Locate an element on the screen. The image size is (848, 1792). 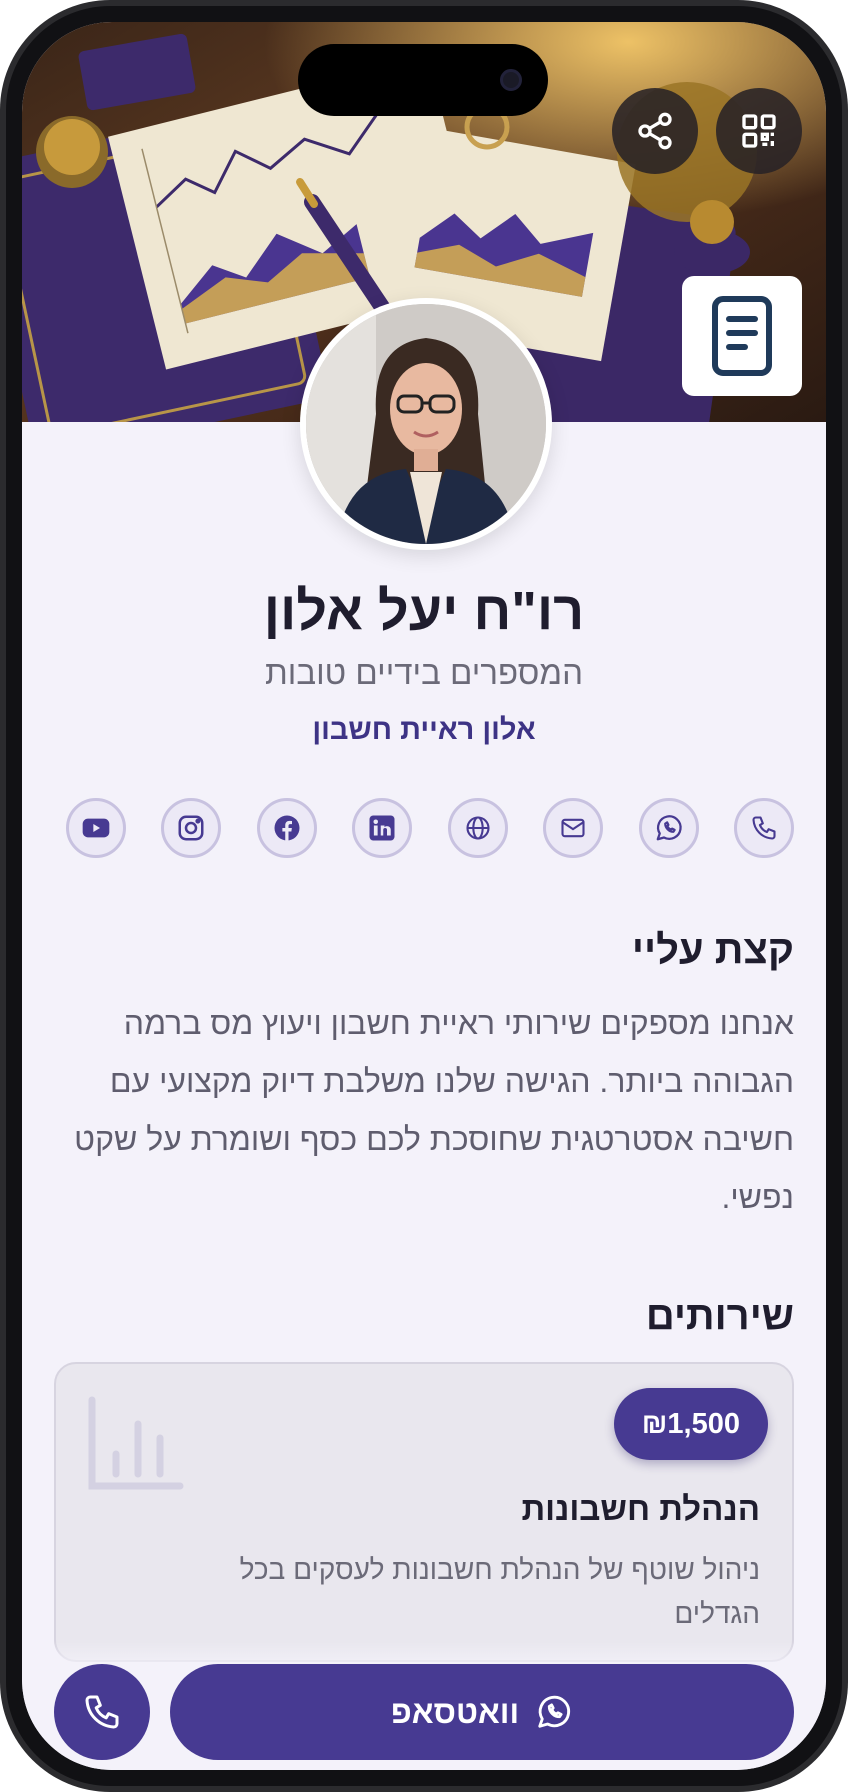
share-icon is located at coordinates (655, 131).